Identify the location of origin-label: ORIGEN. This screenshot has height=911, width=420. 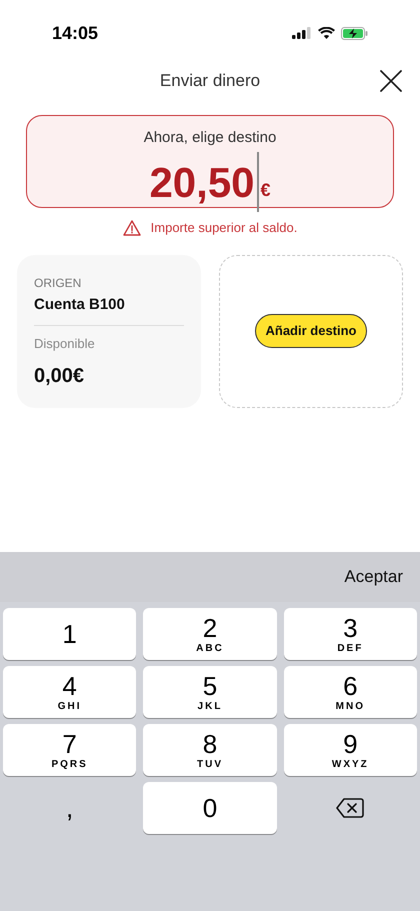
(58, 283).